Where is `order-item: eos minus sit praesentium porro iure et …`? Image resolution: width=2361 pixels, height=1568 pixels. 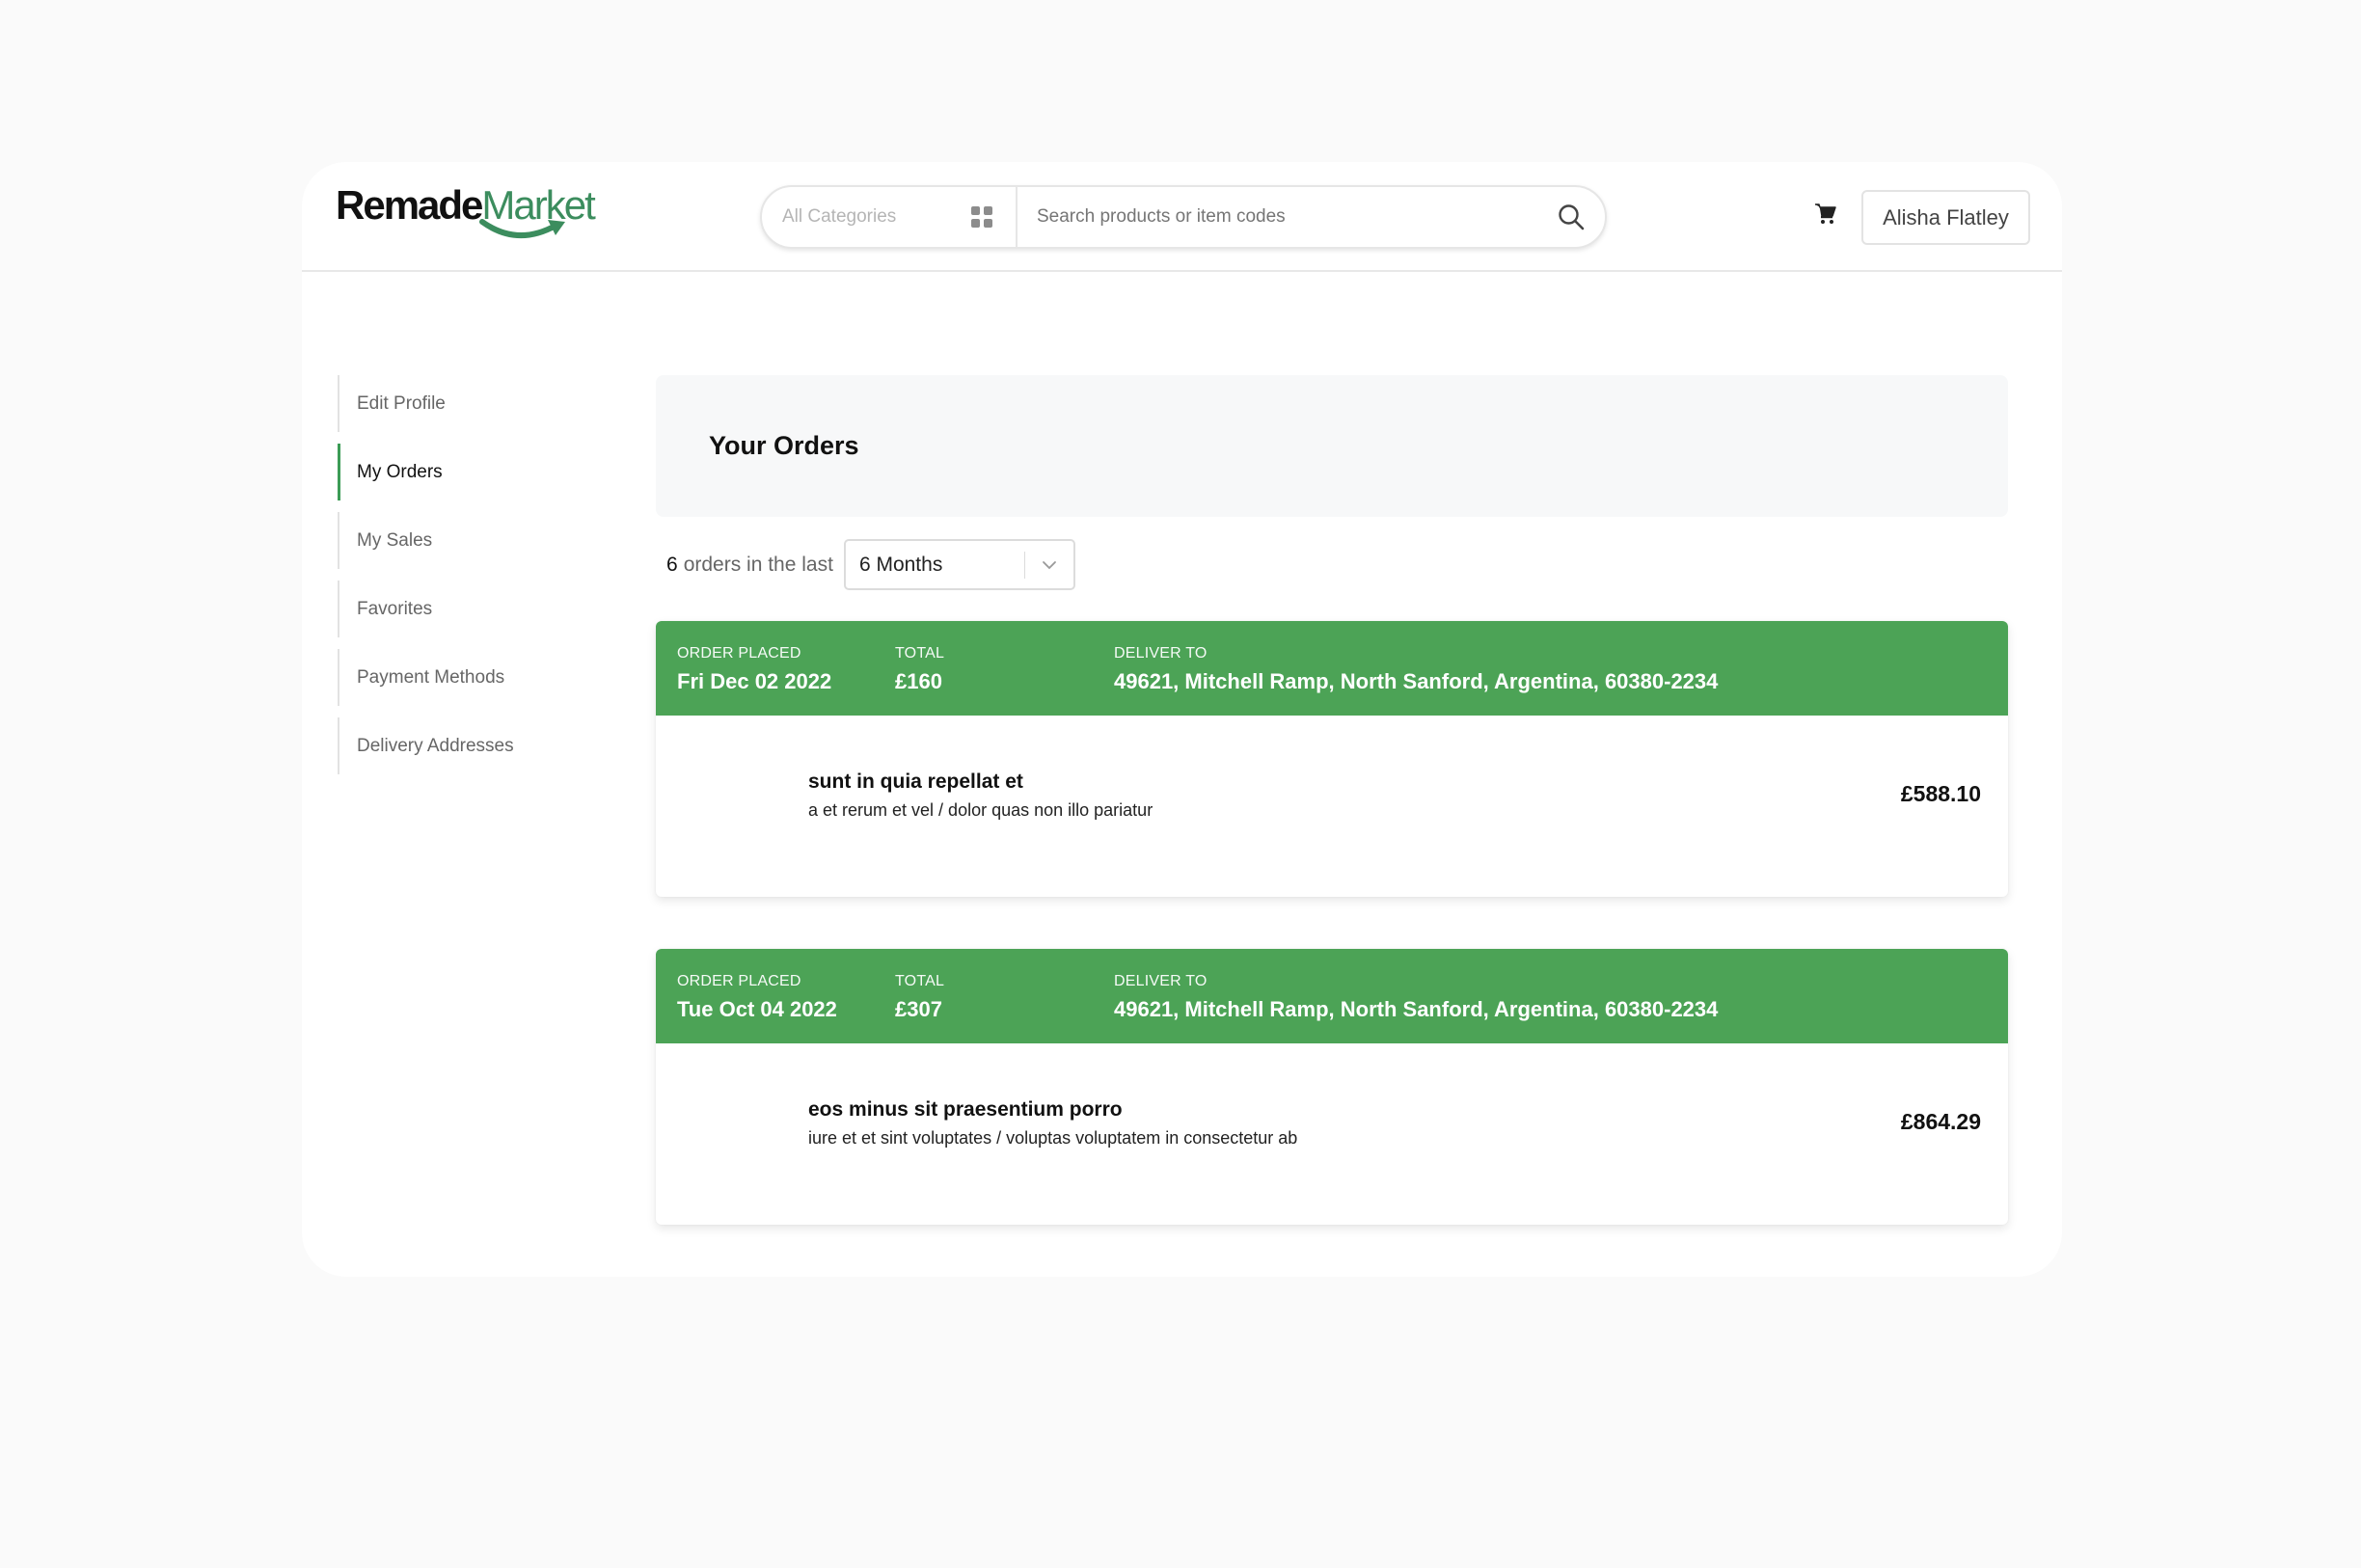 order-item: eos minus sit praesentium porro iure et … is located at coordinates (1332, 1134).